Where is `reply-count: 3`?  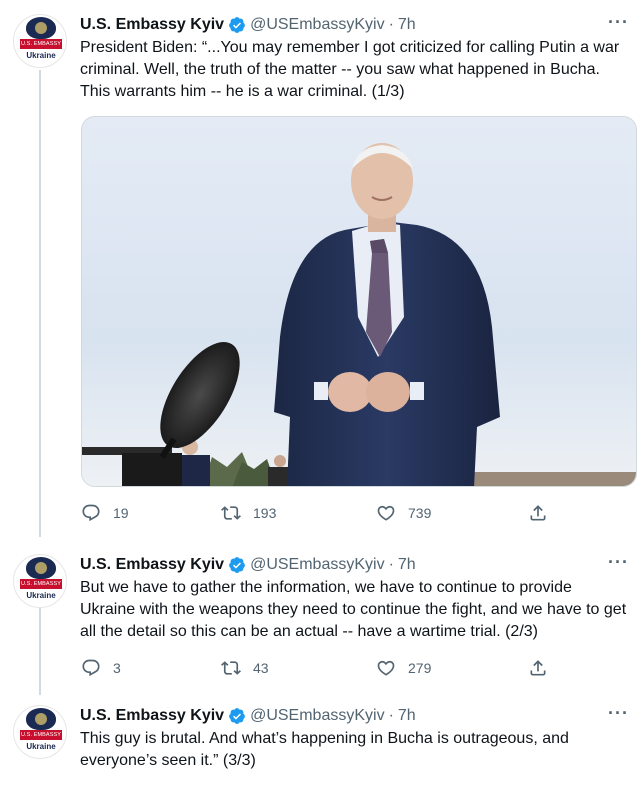 reply-count: 3 is located at coordinates (117, 668).